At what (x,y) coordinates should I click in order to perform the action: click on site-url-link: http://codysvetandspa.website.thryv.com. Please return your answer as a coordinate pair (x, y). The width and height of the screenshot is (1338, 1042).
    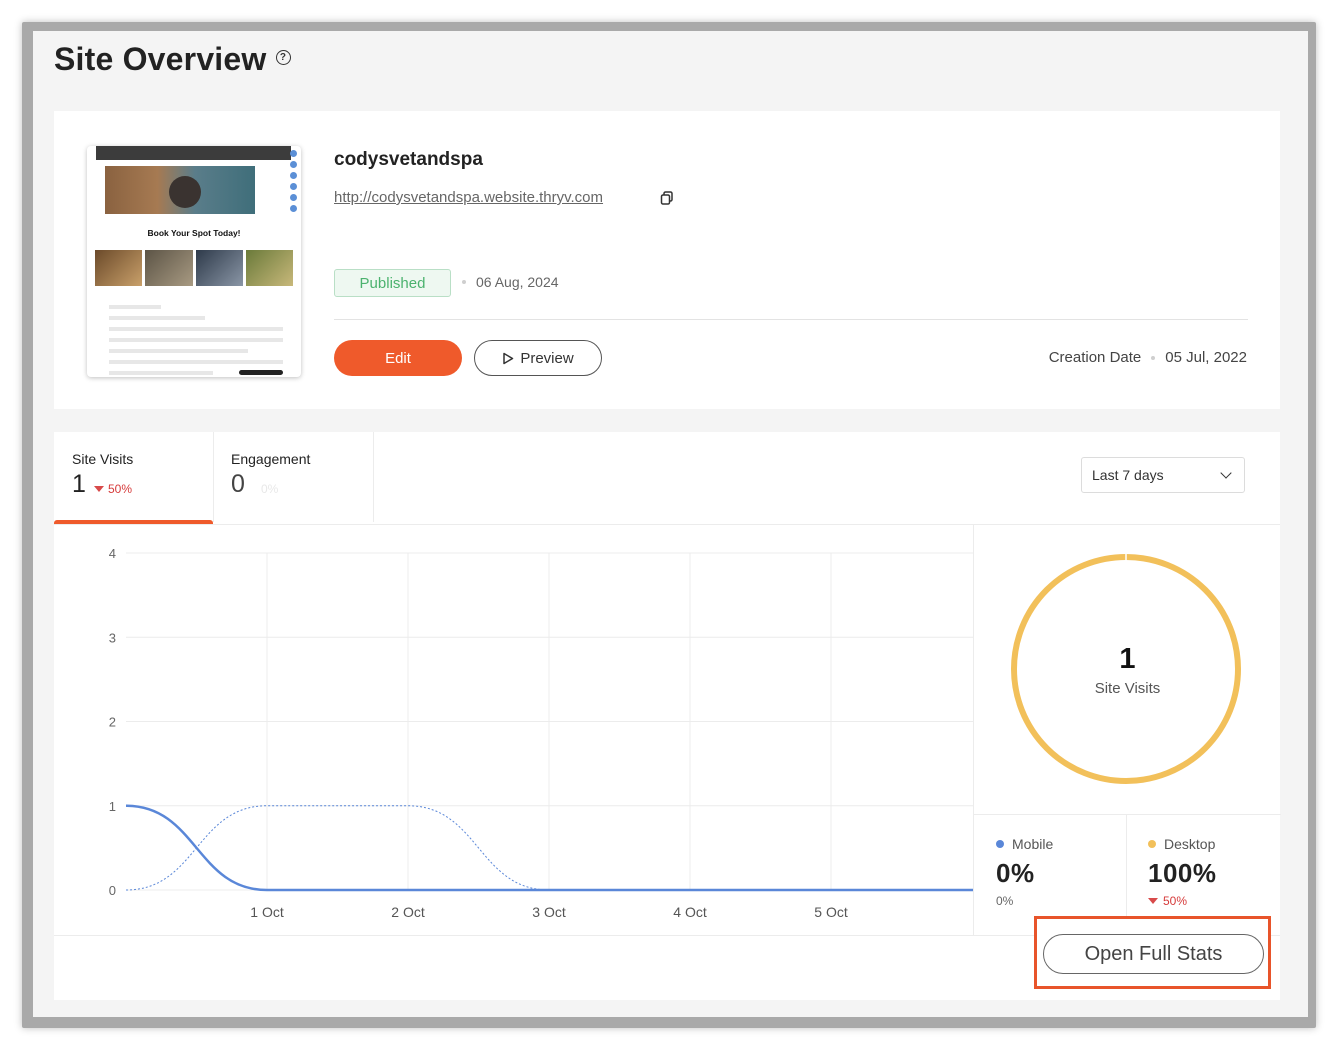
    Looking at the image, I should click on (468, 197).